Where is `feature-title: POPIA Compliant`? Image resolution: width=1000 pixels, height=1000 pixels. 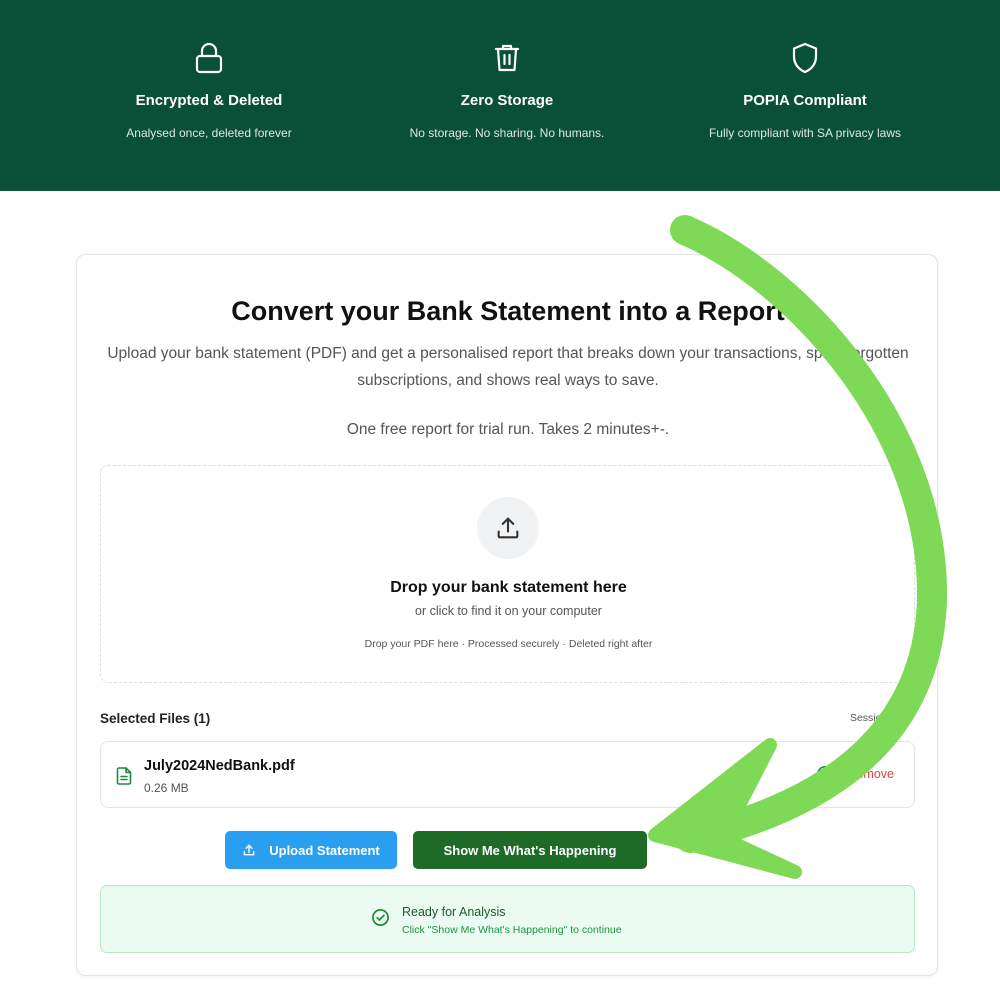 feature-title: POPIA Compliant is located at coordinates (805, 100).